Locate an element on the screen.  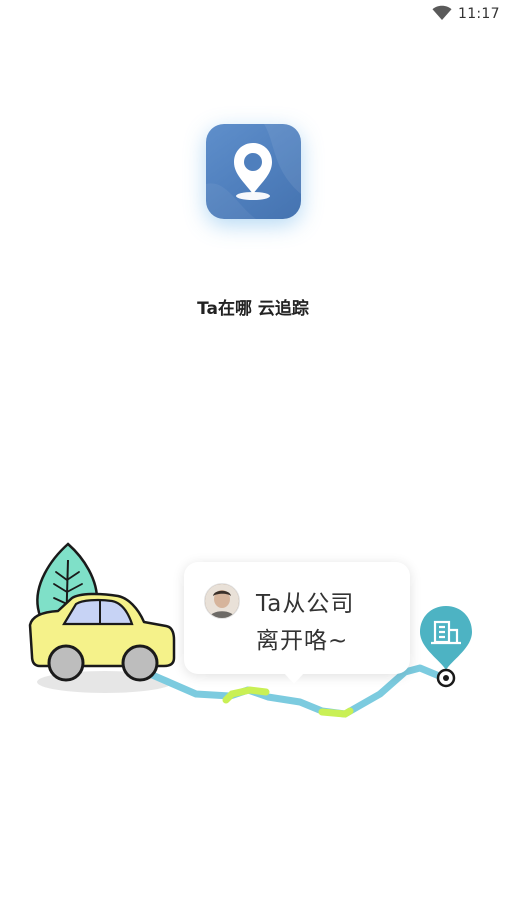
status-bar: 11:17 is located at coordinates (253, 14).